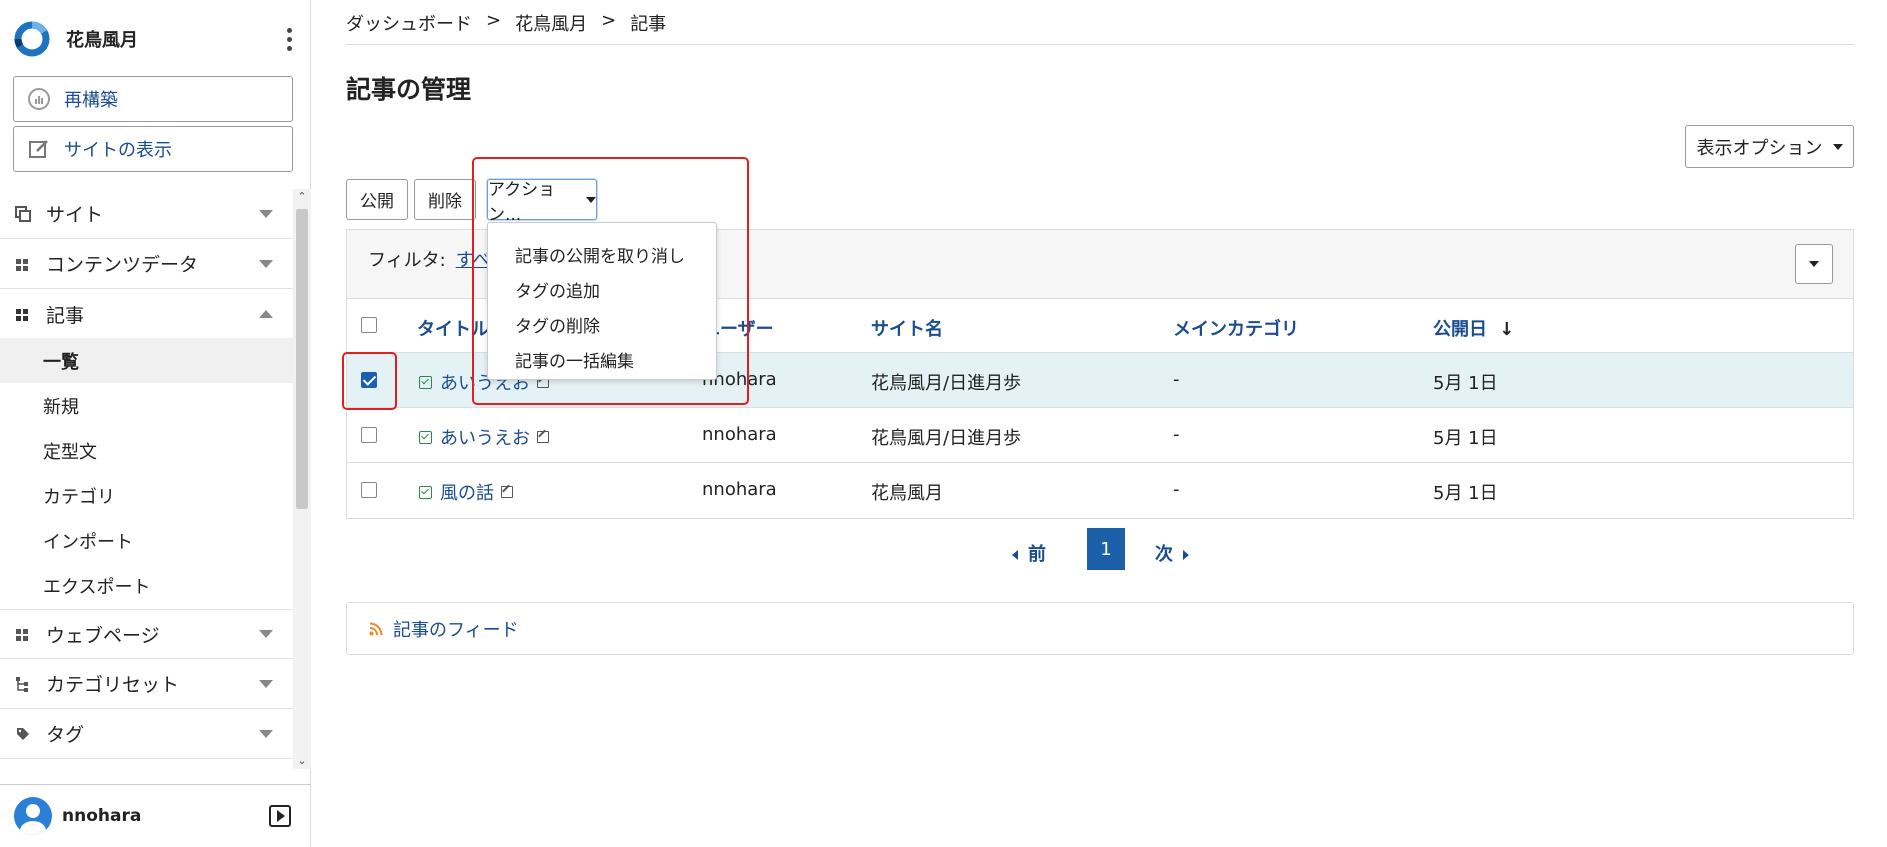 The height and width of the screenshot is (847, 1887). I want to click on view-site-label: サイトの表示, so click(118, 150).